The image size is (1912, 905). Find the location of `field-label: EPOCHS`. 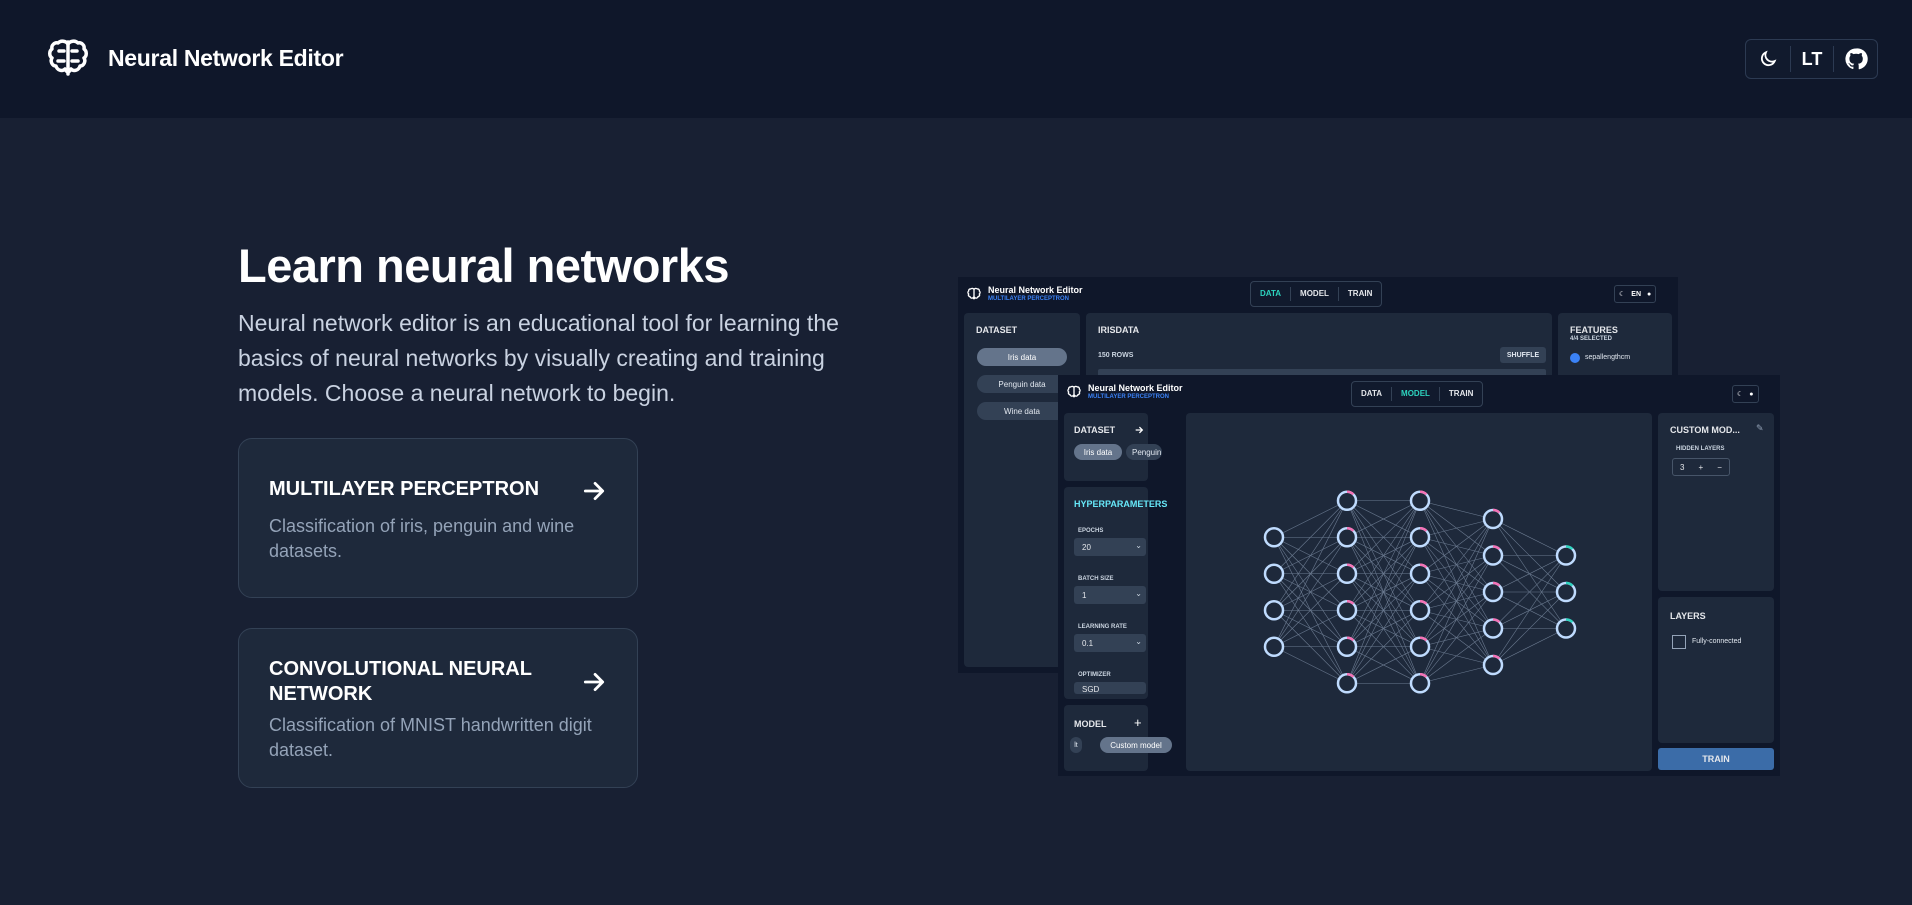

field-label: EPOCHS is located at coordinates (1091, 531).